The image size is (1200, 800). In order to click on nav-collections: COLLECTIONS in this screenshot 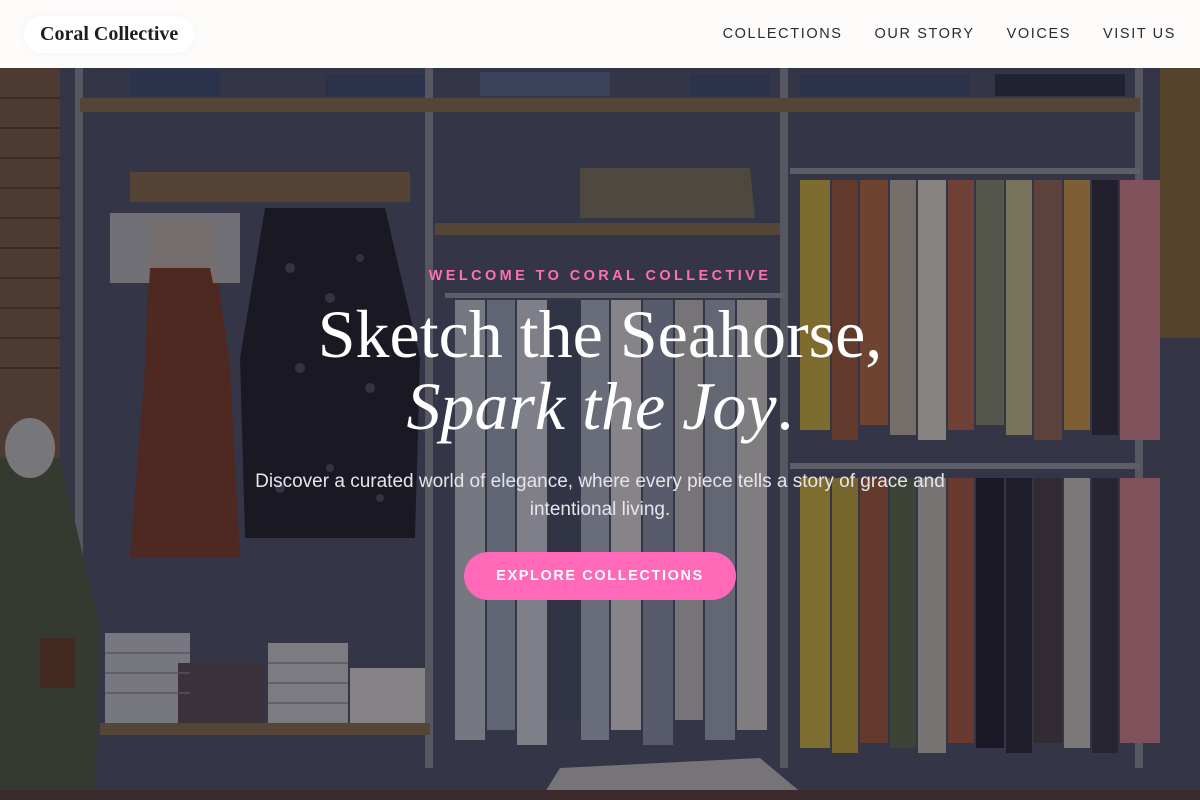, I will do `click(783, 34)`.